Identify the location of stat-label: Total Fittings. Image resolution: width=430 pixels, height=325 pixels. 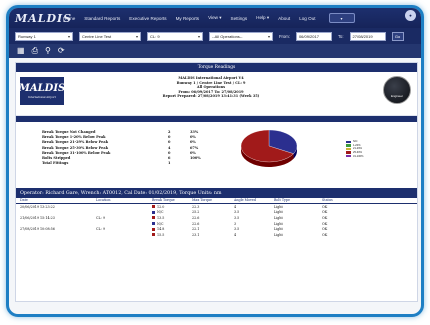
(55, 163).